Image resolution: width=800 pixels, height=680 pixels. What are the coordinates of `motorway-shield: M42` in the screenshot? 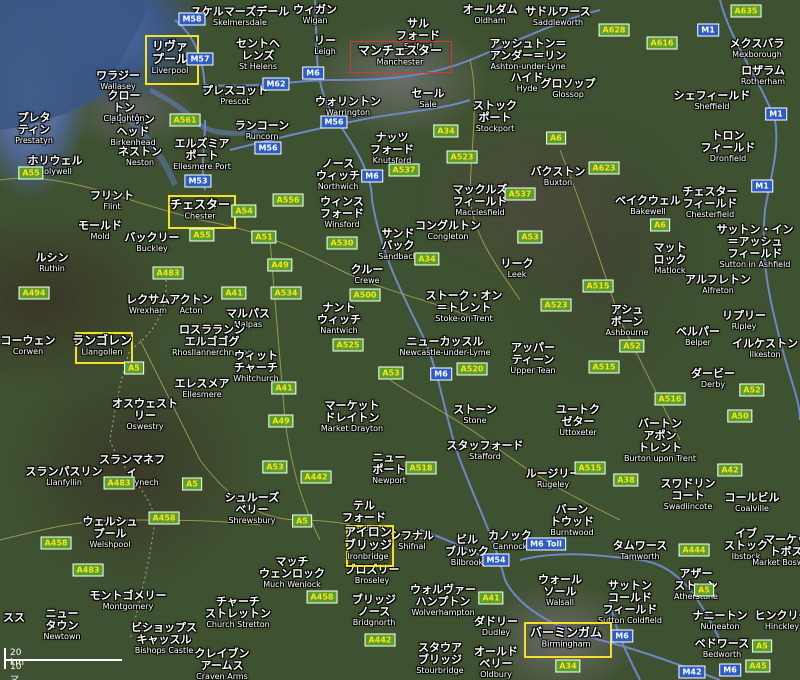 It's located at (692, 672).